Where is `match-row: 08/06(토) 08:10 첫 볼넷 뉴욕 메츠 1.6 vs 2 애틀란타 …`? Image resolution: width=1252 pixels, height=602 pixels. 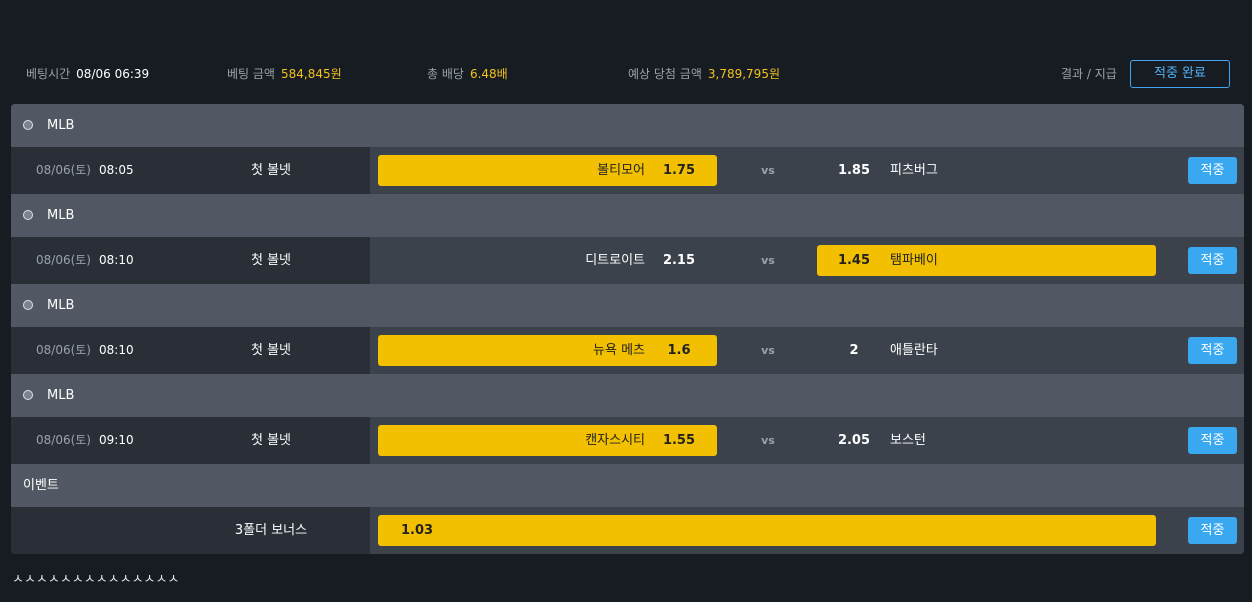
match-row: 08/06(토) 08:10 첫 볼넷 뉴욕 메츠 1.6 vs 2 애틀란타 … is located at coordinates (627, 350).